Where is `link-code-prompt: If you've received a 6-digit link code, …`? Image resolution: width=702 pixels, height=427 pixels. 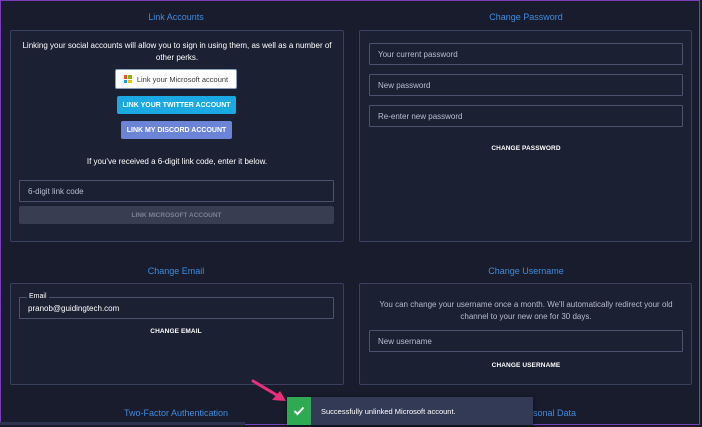 link-code-prompt: If you've received a 6-digit link code, … is located at coordinates (177, 161).